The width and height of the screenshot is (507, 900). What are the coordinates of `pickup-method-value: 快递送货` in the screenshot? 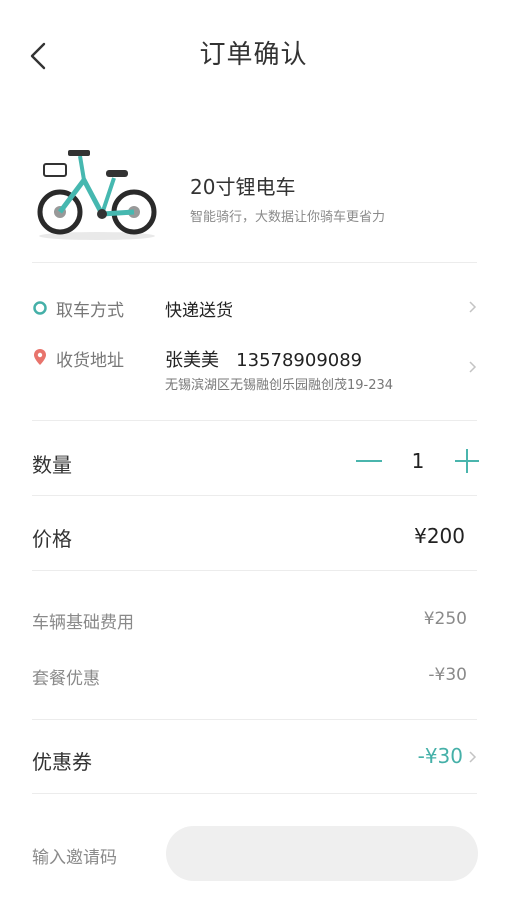 It's located at (199, 311).